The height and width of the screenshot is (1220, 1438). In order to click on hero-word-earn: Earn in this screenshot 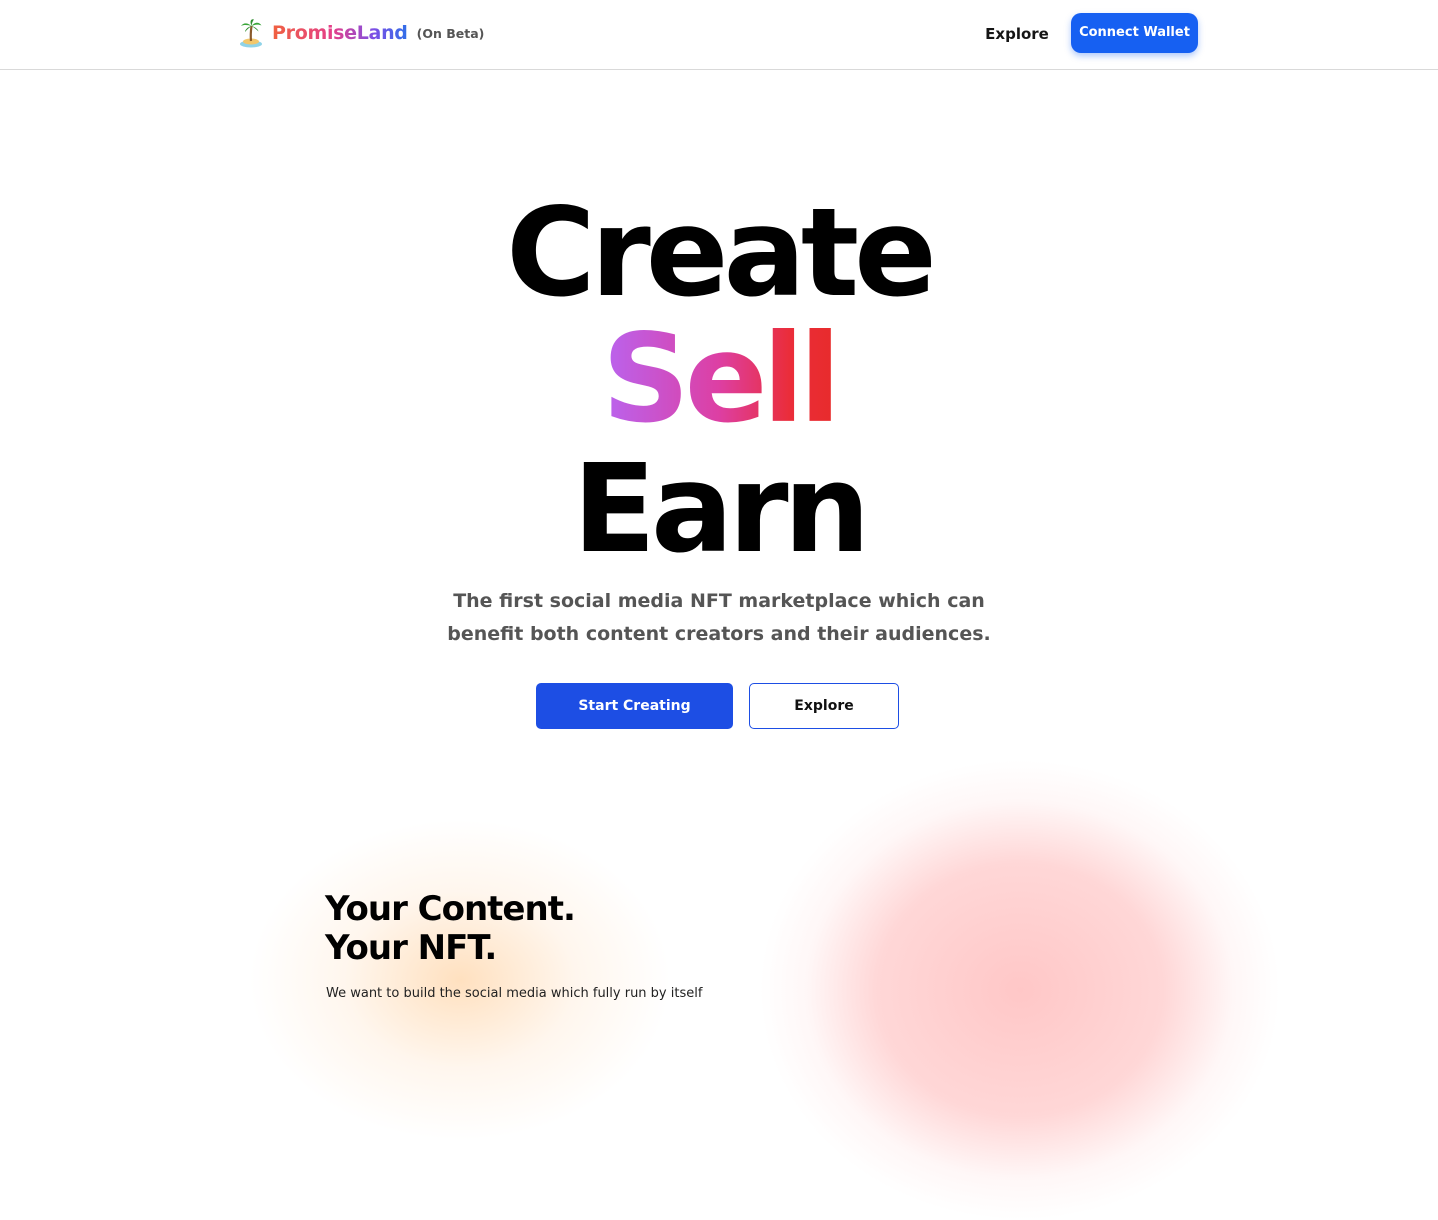, I will do `click(721, 509)`.